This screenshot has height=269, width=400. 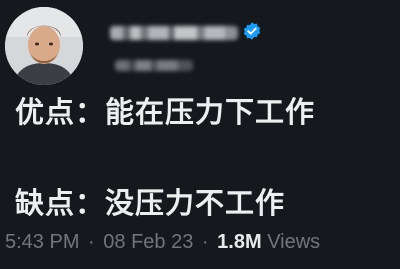 I want to click on verified-badge-icon, so click(x=252, y=31).